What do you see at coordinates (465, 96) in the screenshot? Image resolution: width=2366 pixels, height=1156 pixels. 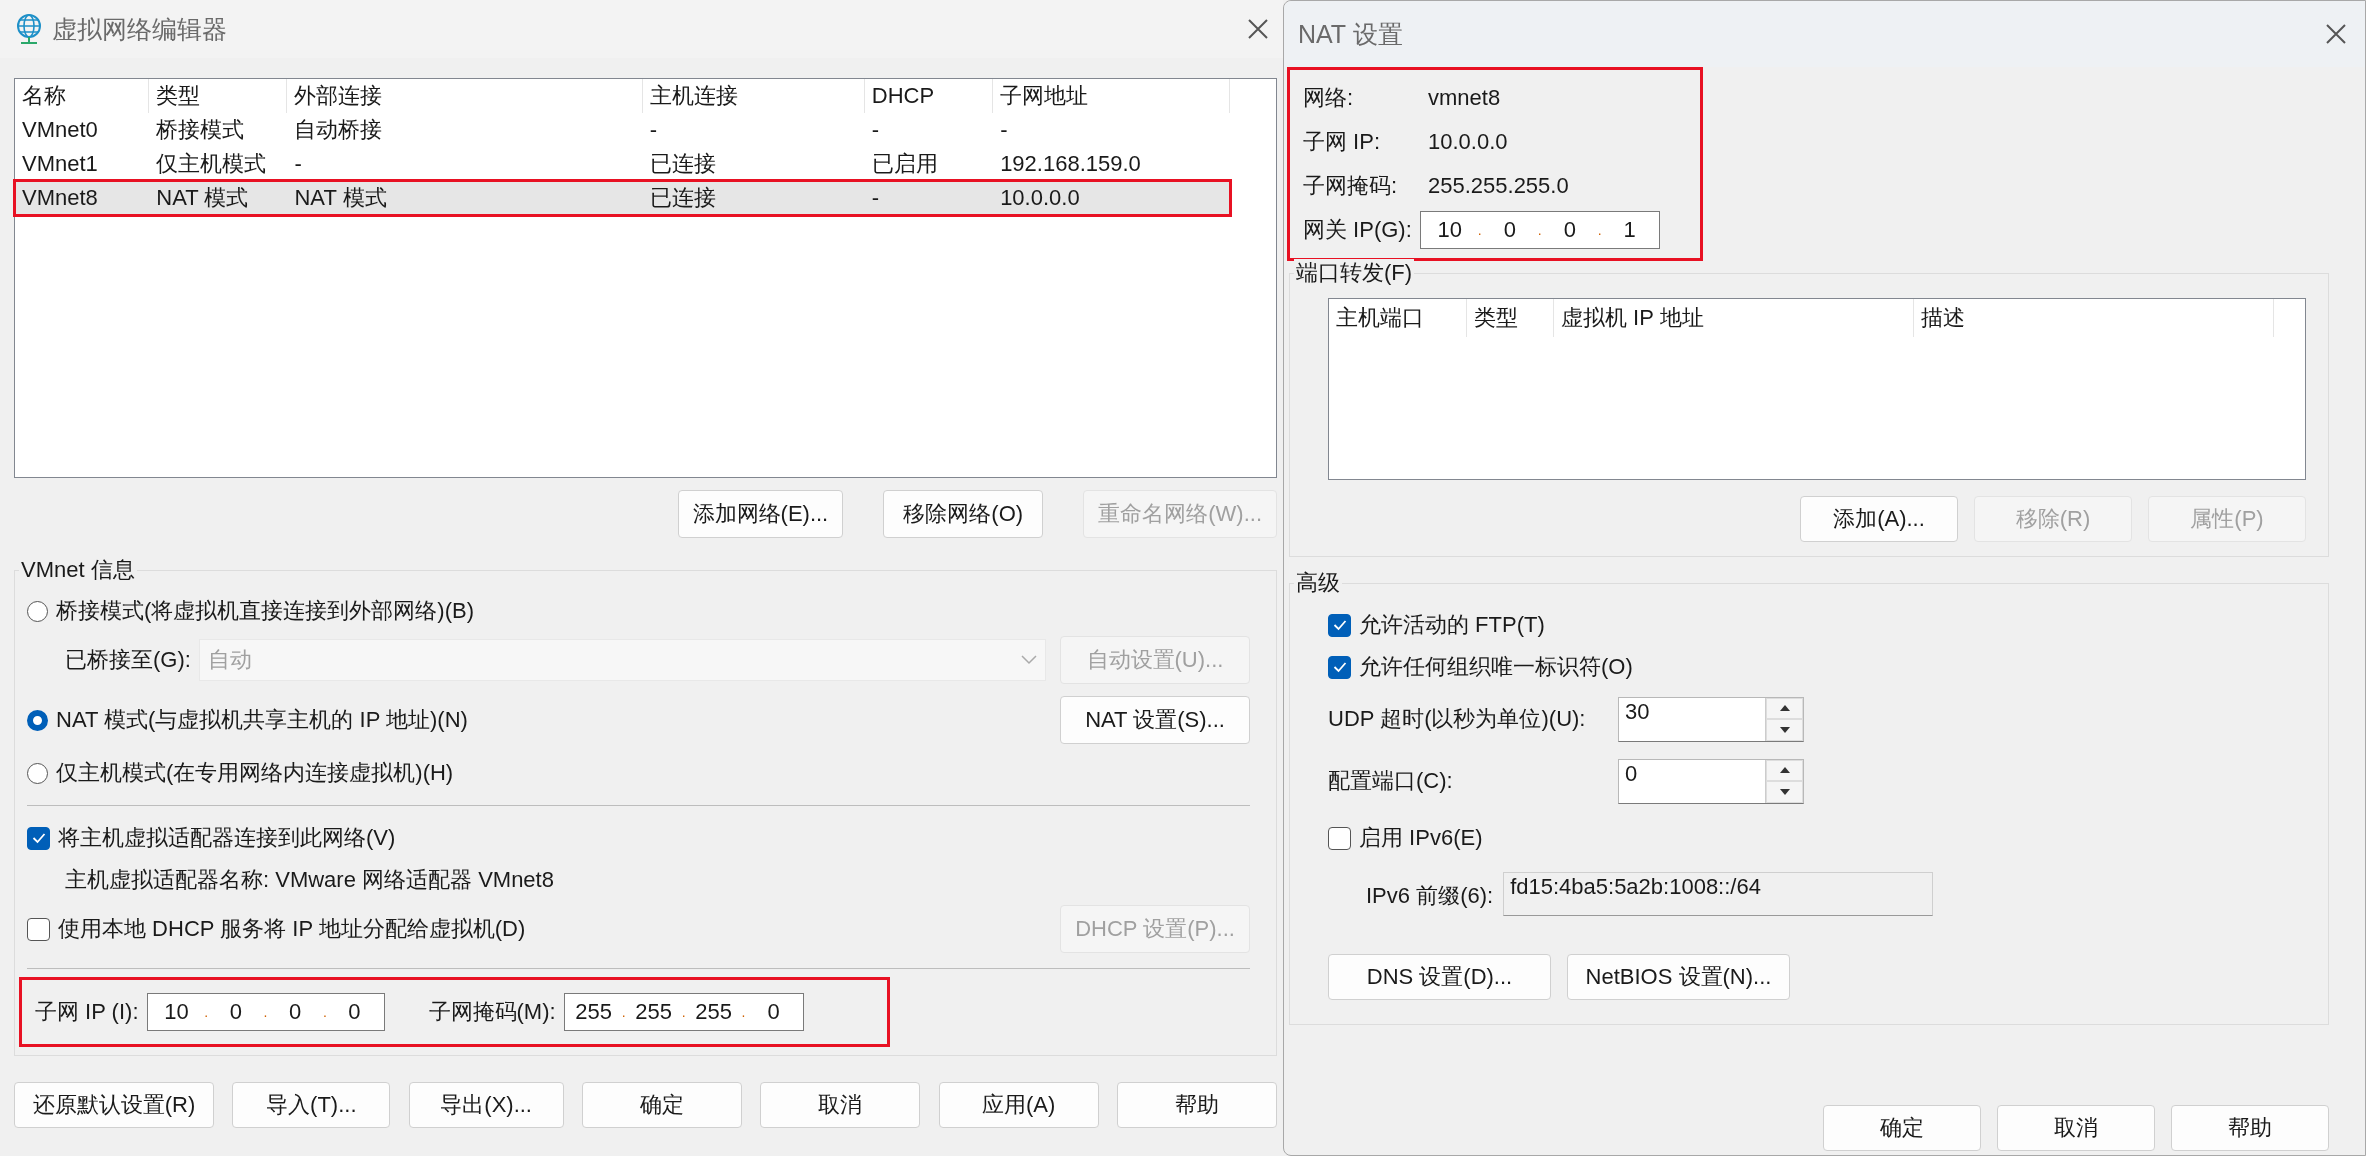 I see `column-header: 外部连接` at bounding box center [465, 96].